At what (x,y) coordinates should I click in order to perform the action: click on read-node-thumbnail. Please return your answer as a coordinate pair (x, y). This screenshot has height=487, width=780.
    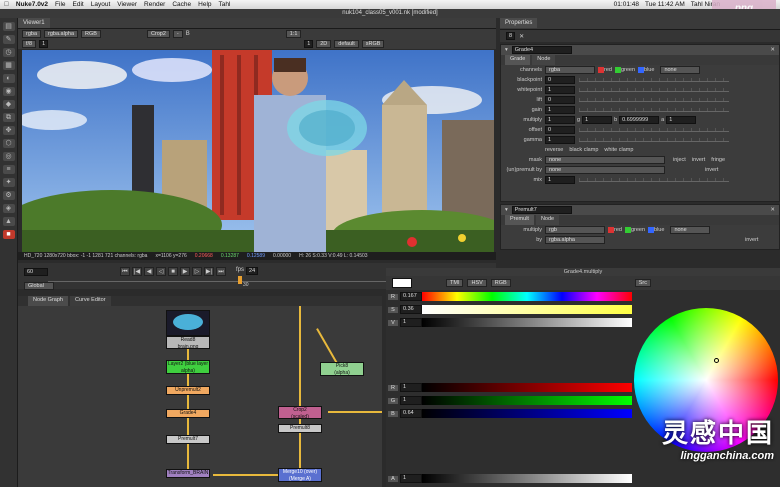
    Looking at the image, I should click on (188, 323).